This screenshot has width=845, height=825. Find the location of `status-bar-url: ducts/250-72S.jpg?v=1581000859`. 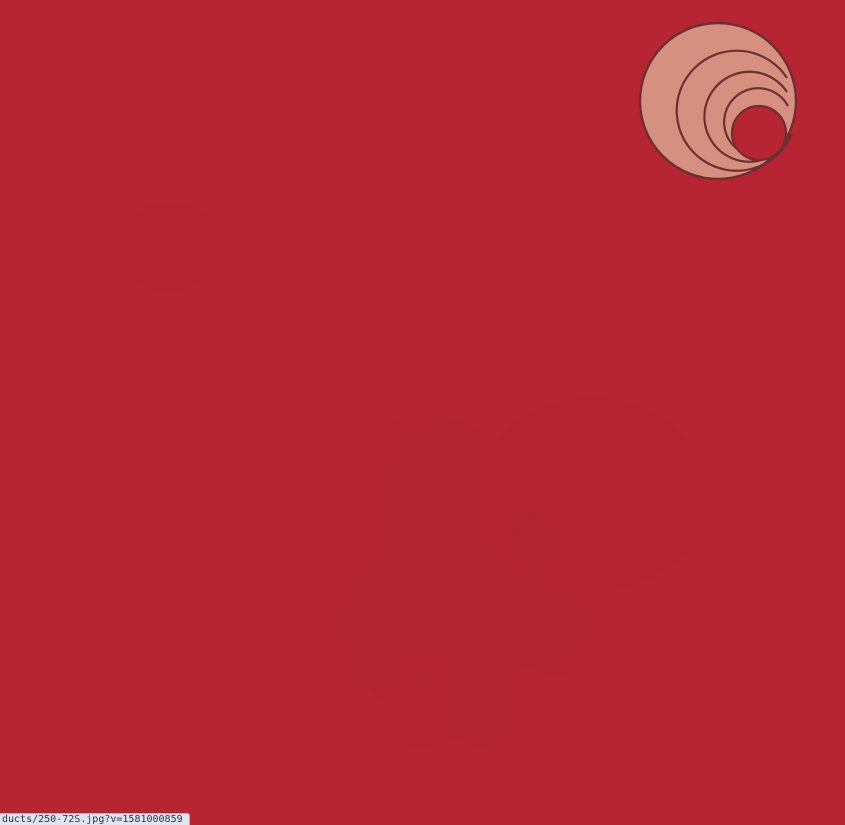

status-bar-url: ducts/250-72S.jpg?v=1581000859 is located at coordinates (95, 819).